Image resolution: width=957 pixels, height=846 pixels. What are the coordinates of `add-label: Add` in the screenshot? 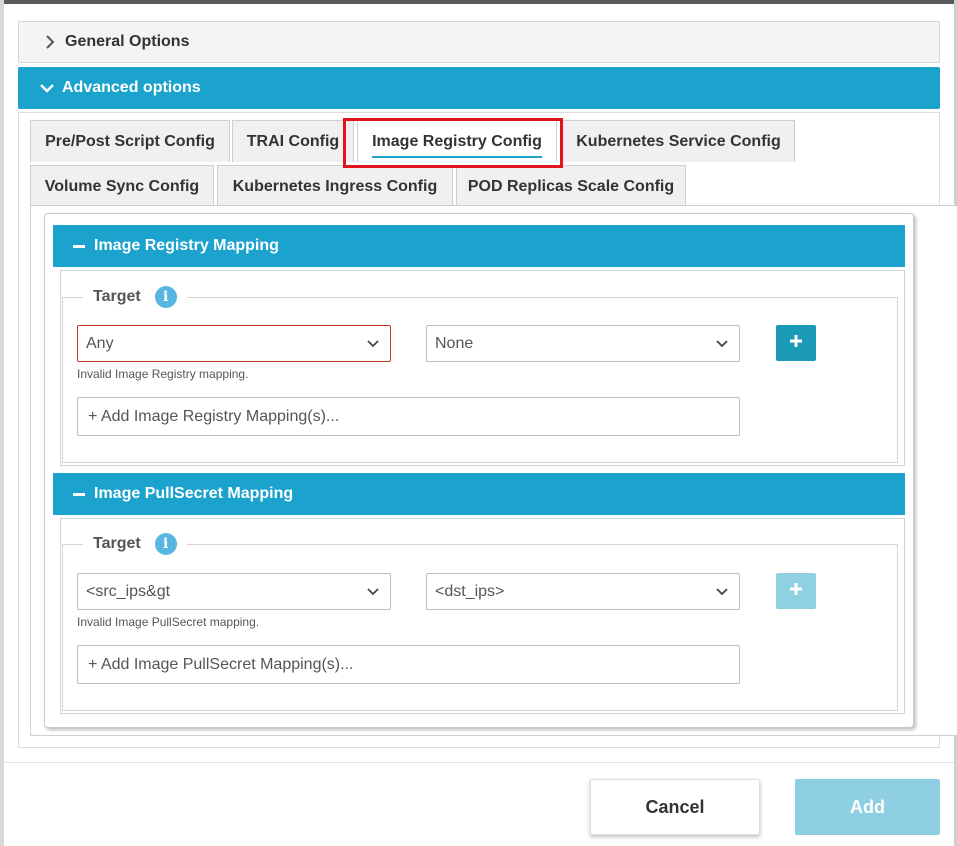 It's located at (867, 806).